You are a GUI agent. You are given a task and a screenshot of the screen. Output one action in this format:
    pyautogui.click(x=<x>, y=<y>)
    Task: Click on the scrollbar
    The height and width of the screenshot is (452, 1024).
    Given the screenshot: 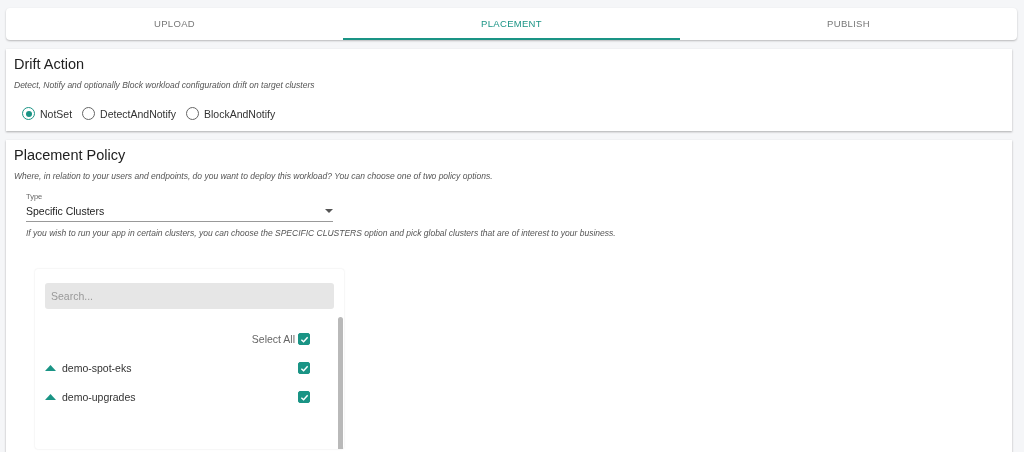 What is the action you would take?
    pyautogui.click(x=340, y=383)
    